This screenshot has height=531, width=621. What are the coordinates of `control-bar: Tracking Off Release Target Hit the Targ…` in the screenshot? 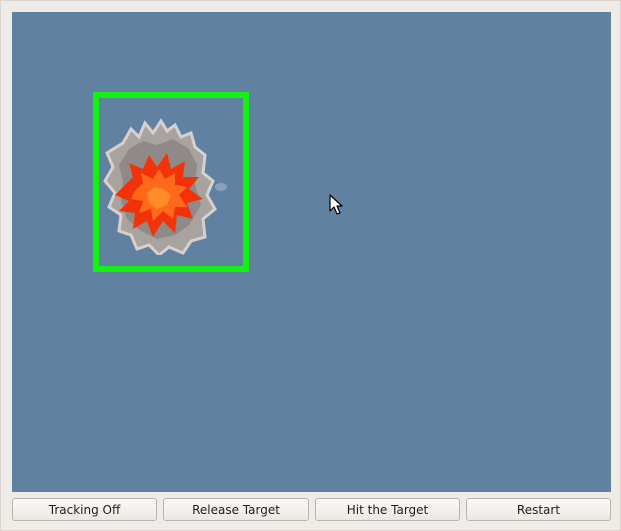 It's located at (311, 510).